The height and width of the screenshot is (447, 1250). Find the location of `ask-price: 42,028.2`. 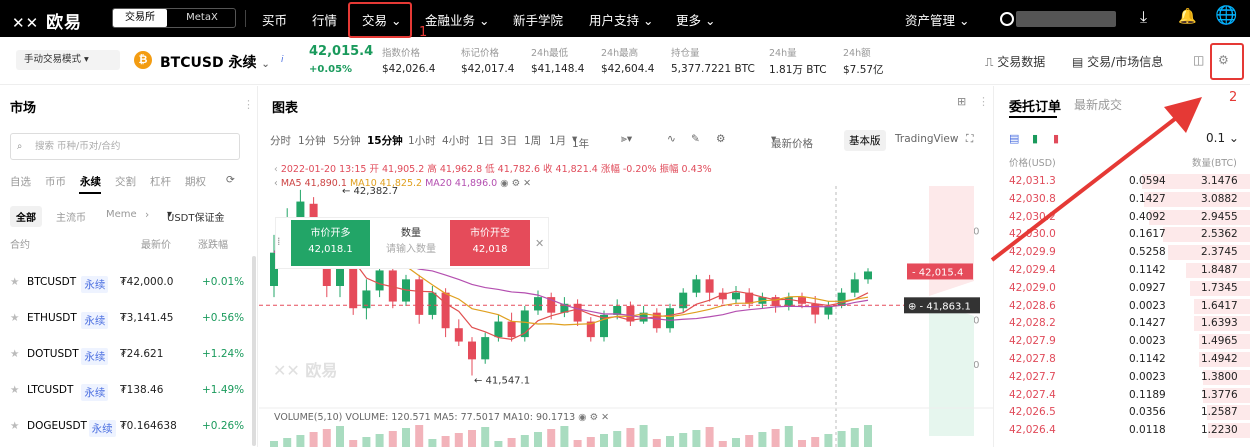

ask-price: 42,028.2 is located at coordinates (1032, 323).